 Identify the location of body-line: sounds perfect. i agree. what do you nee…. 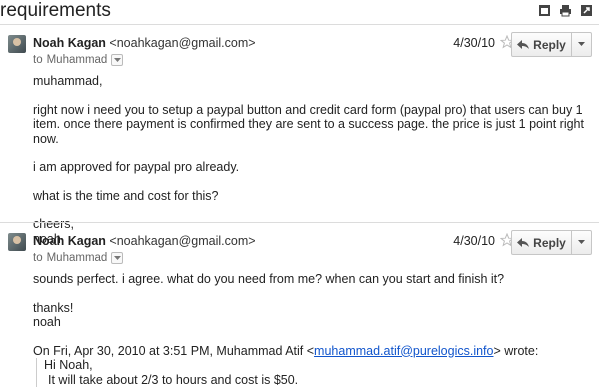
(311, 279).